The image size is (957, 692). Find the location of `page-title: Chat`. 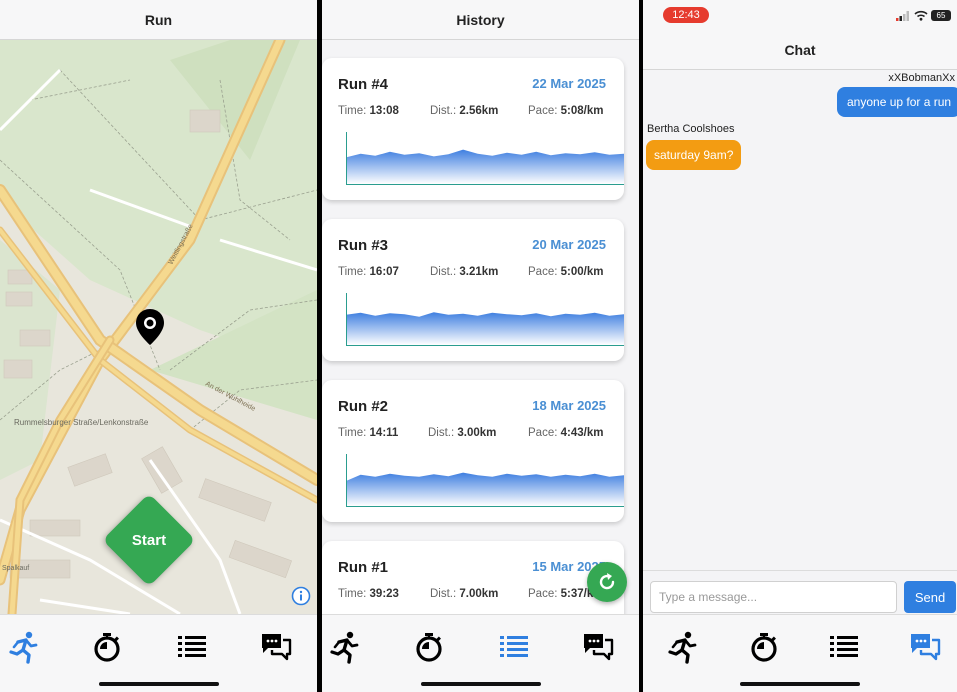

page-title: Chat is located at coordinates (800, 49).